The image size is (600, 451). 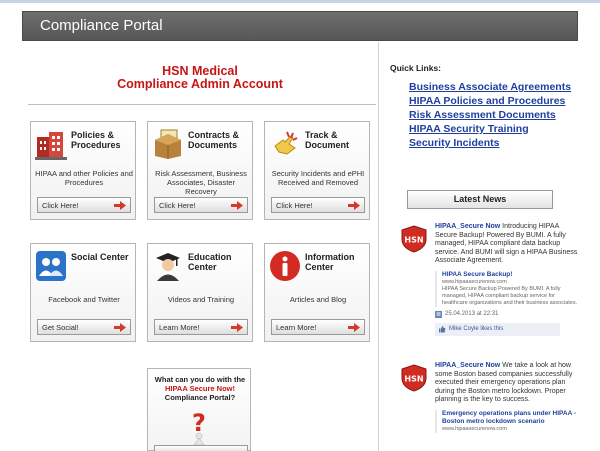 What do you see at coordinates (101, 25) in the screenshot?
I see `portal-title: Compliance Portal` at bounding box center [101, 25].